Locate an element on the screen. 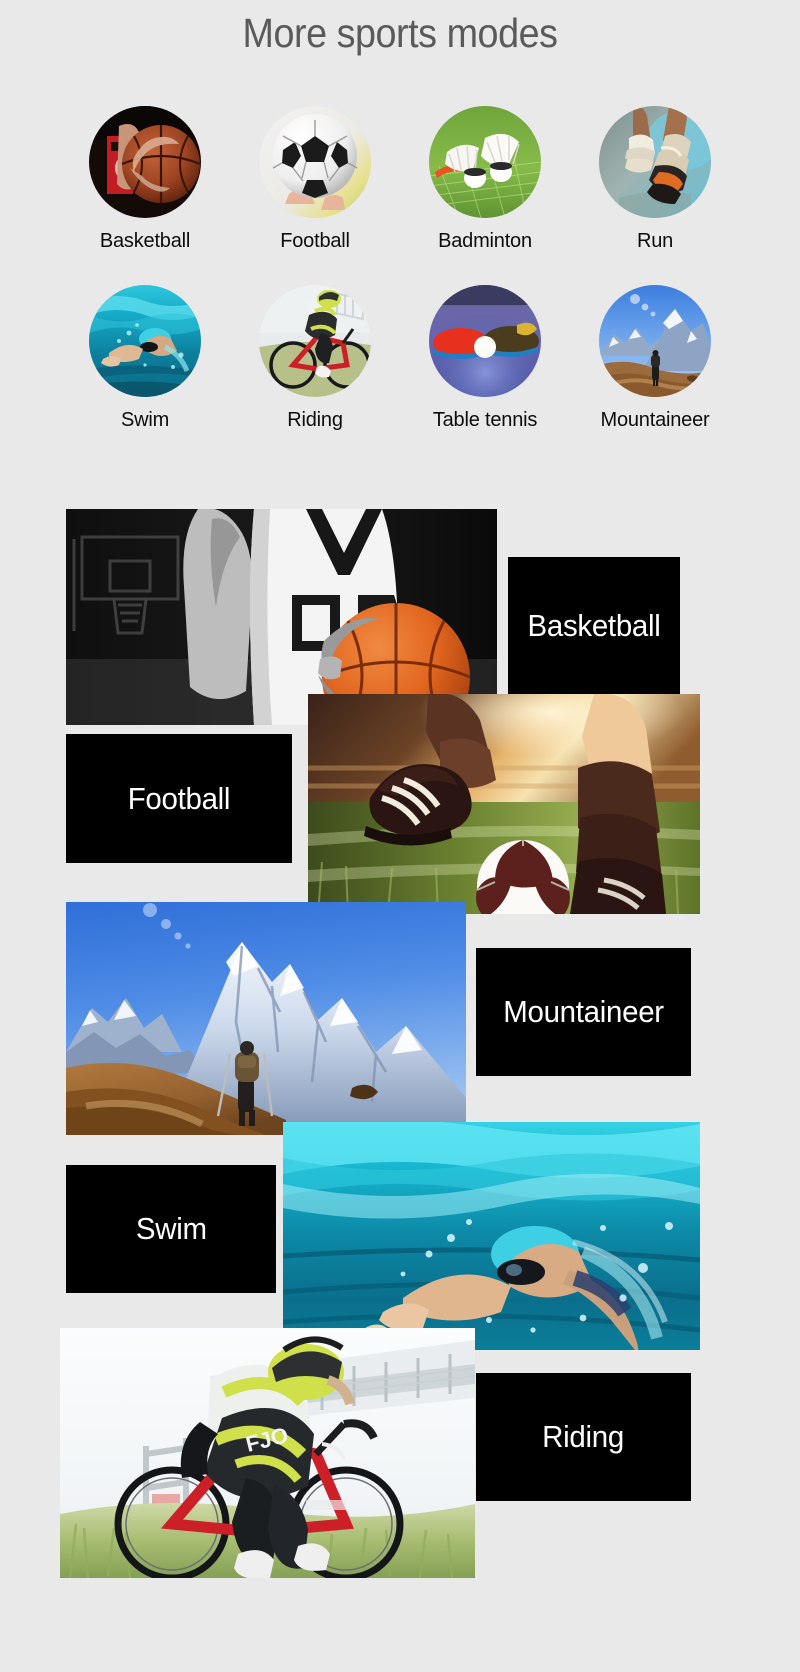 Image resolution: width=800 pixels, height=1672 pixels. mode-label: Badminton is located at coordinates (485, 241).